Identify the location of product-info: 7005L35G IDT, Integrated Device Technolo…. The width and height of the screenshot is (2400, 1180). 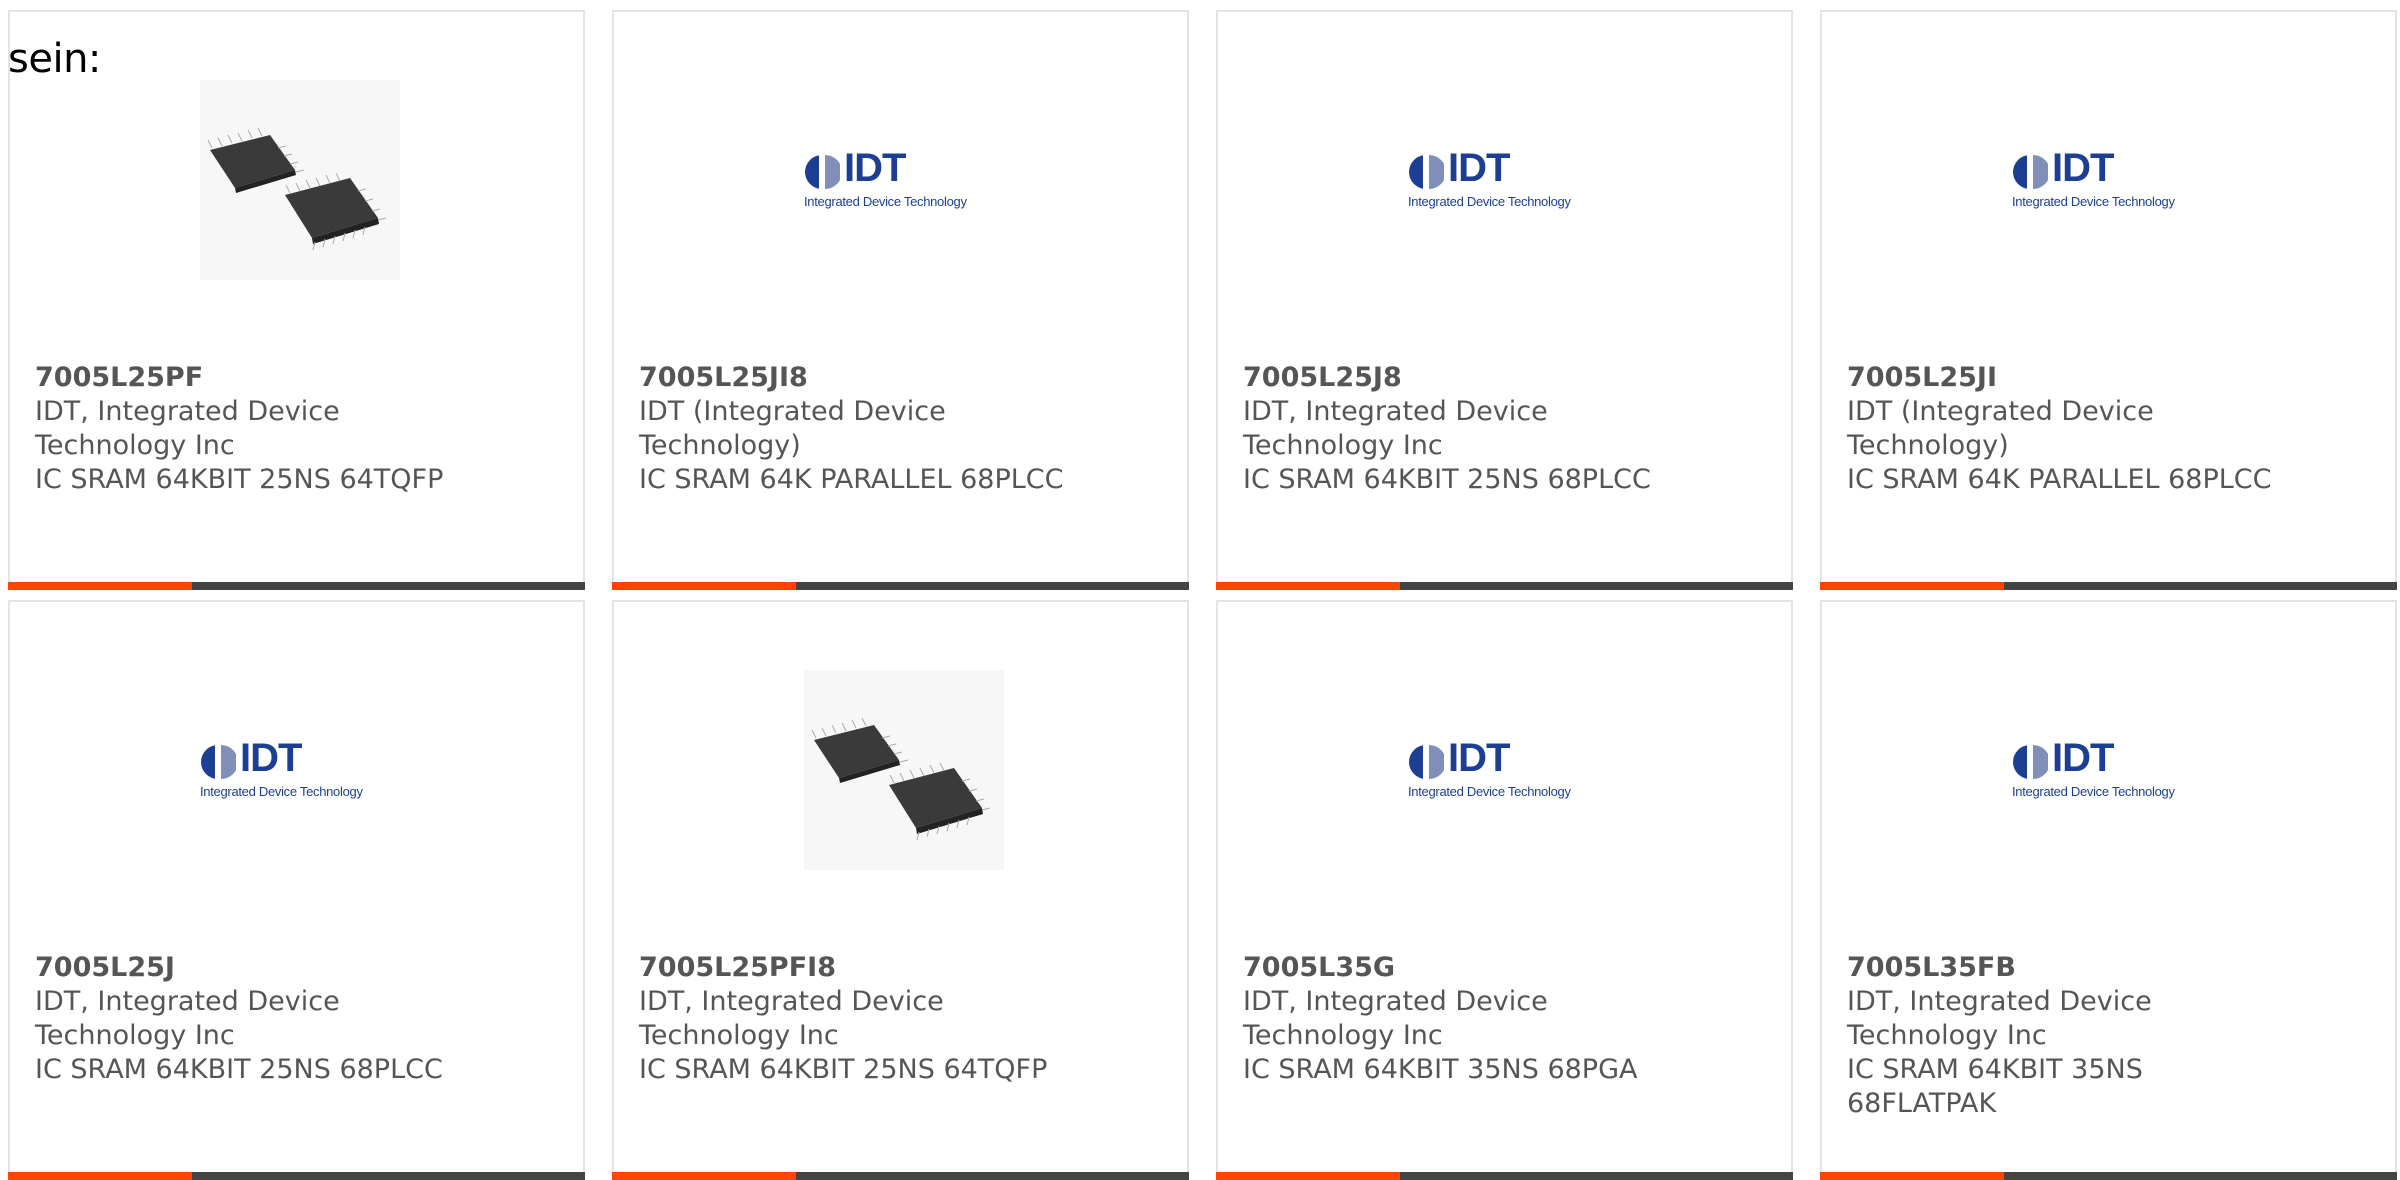
(1507, 1019).